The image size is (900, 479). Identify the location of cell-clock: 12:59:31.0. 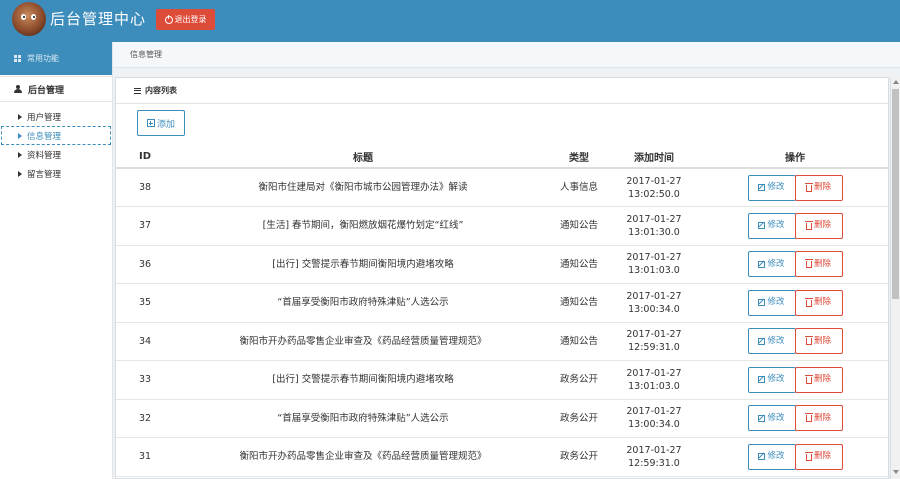
(654, 463).